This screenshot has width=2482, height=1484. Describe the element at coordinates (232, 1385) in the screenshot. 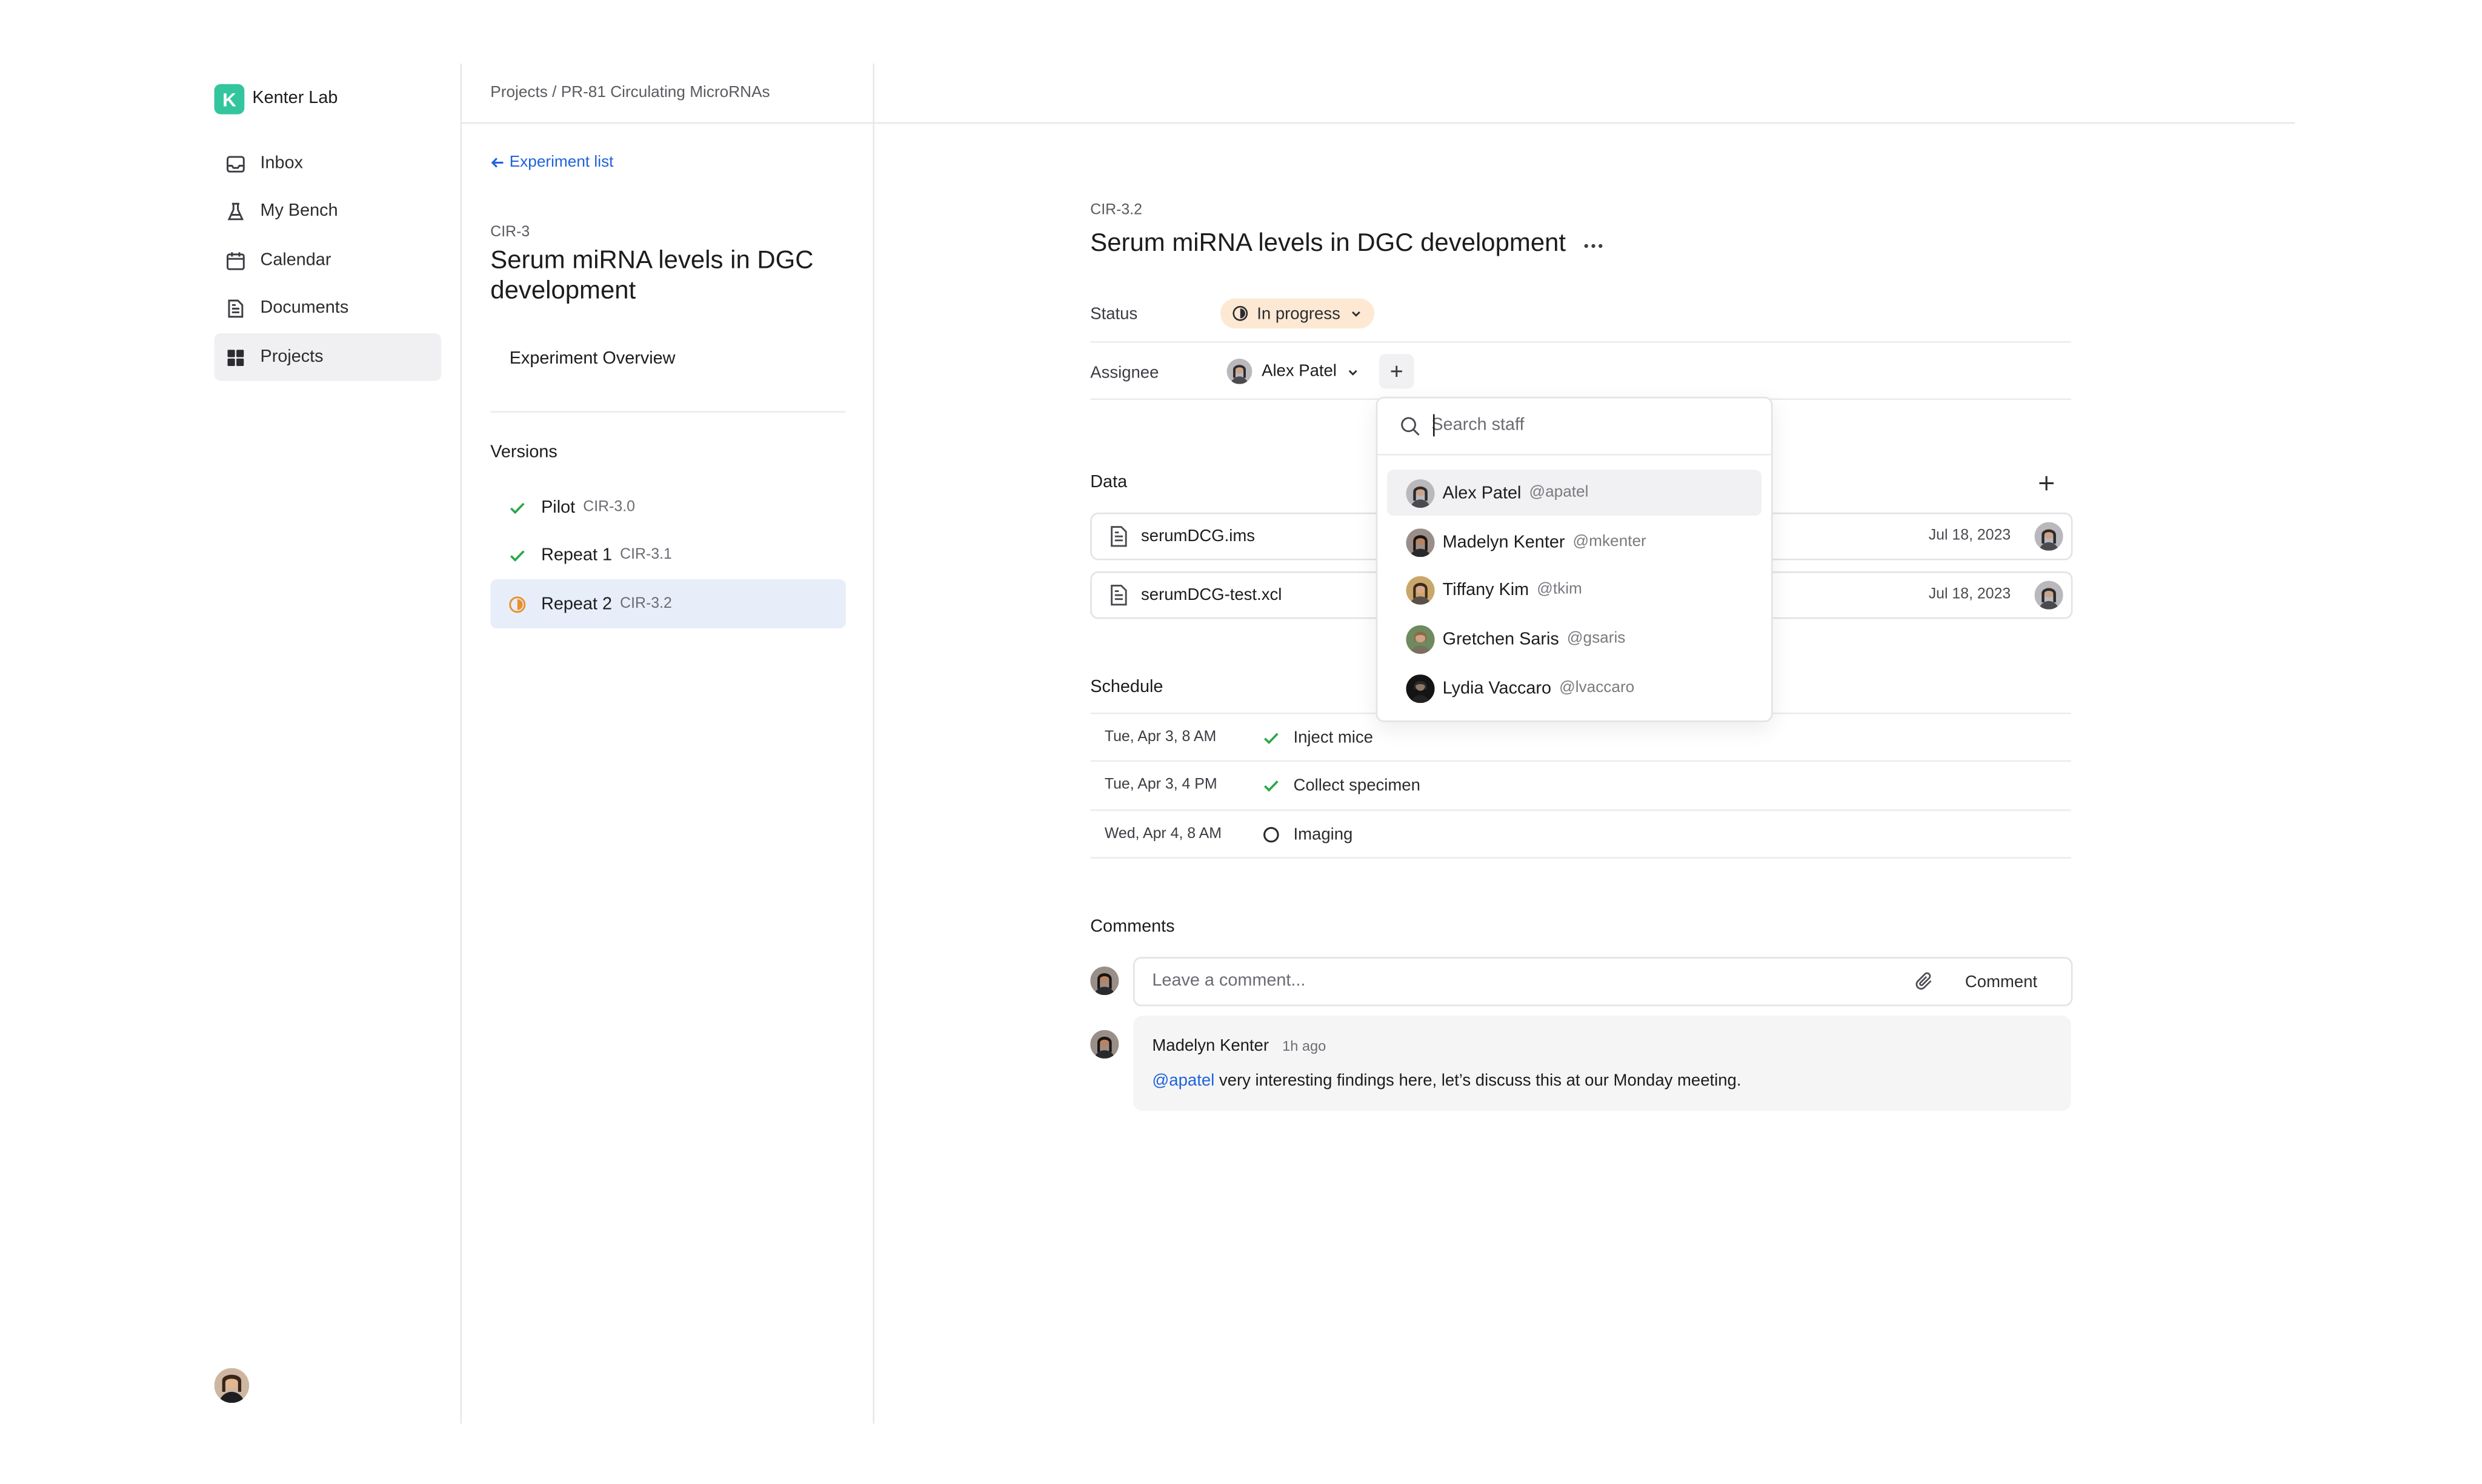

I see `user-avatar` at that location.